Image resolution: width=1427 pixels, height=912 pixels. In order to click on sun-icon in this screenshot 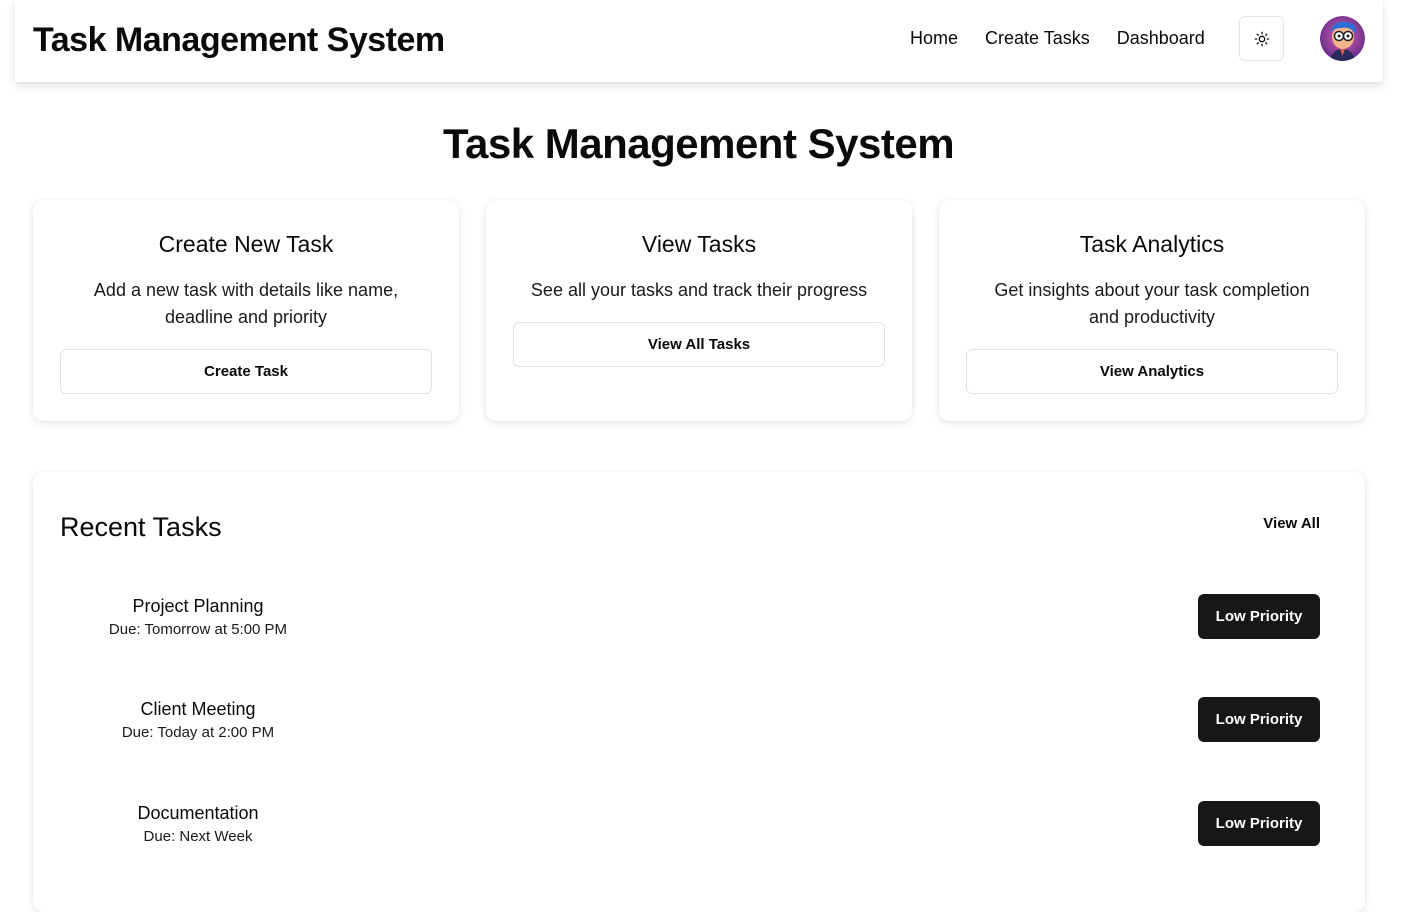, I will do `click(1261, 38)`.